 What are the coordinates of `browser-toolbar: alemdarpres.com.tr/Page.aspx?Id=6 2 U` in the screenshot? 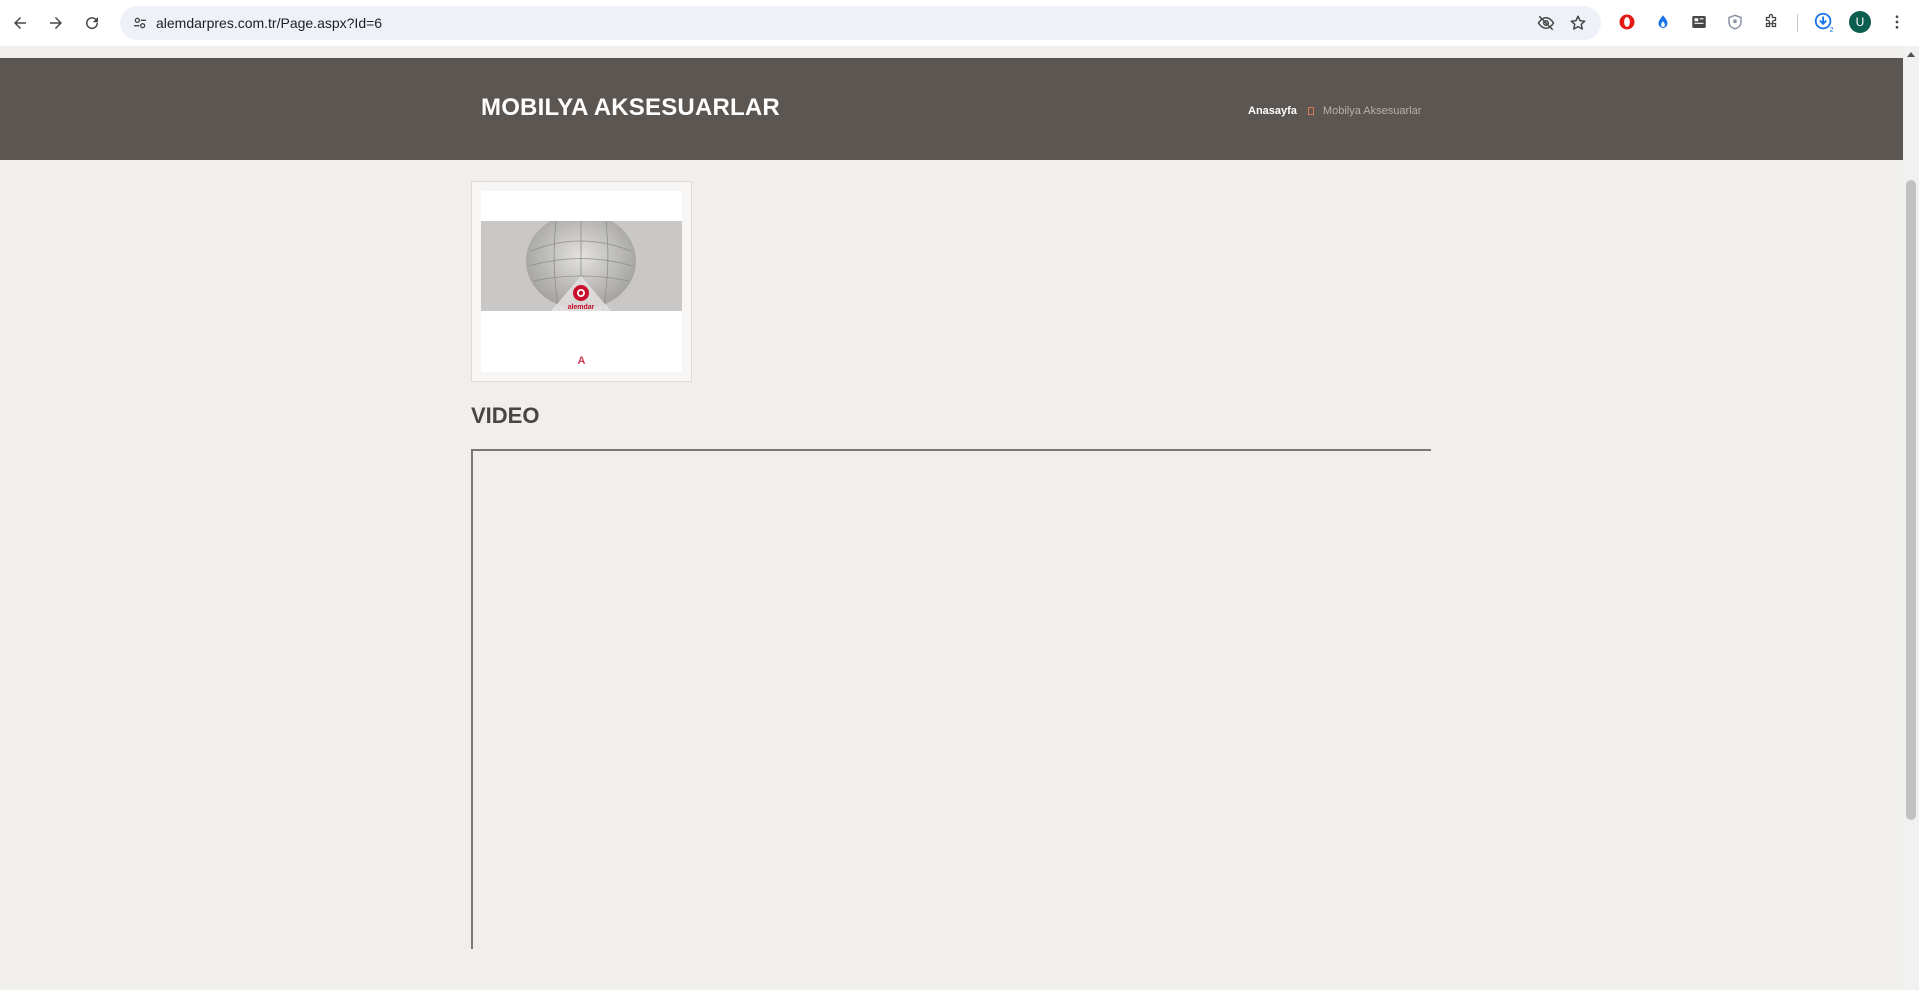 It's located at (959, 23).